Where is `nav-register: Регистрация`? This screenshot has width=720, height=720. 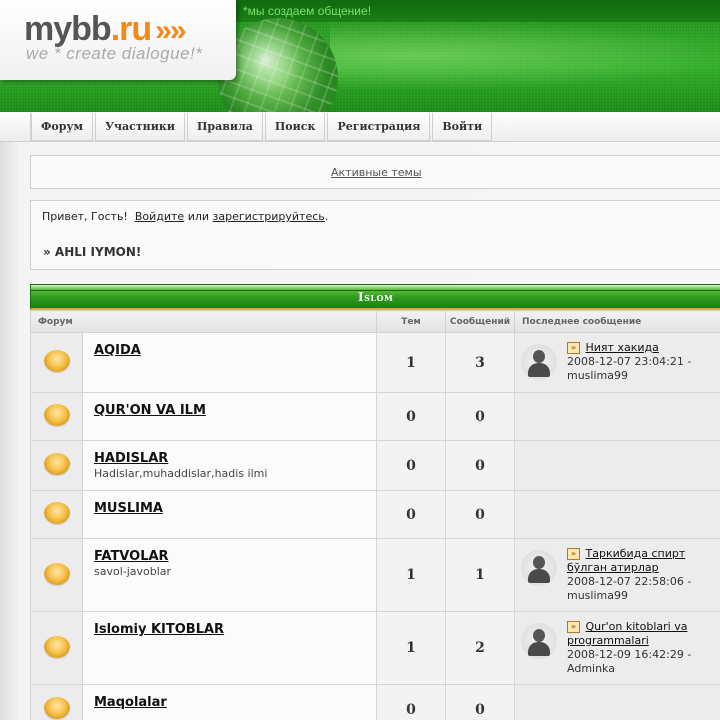 nav-register: Регистрация is located at coordinates (379, 127).